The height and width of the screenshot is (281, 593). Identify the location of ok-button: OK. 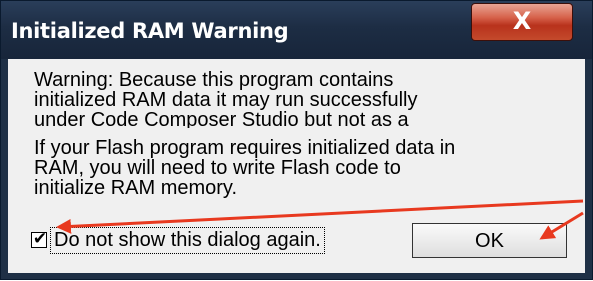
(489, 240).